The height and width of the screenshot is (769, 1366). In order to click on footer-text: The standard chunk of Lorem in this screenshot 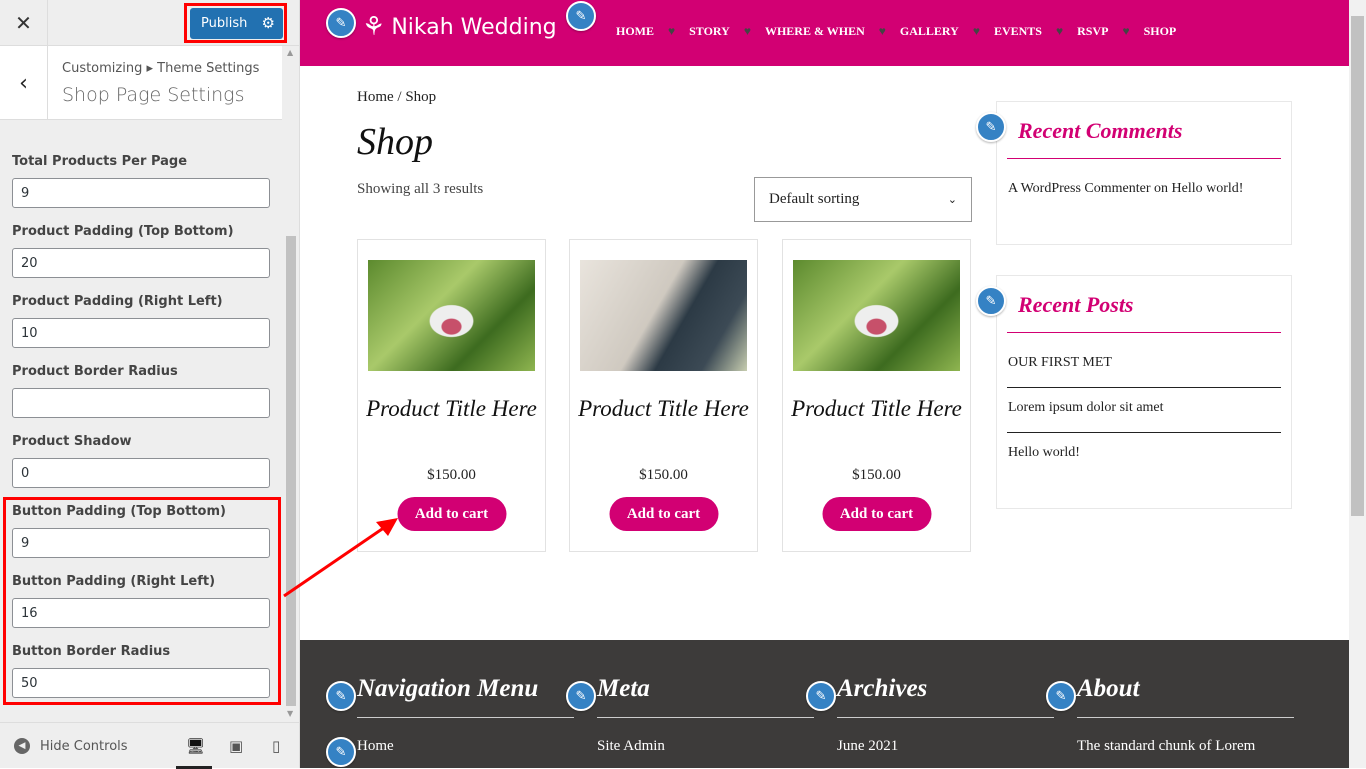, I will do `click(1166, 746)`.